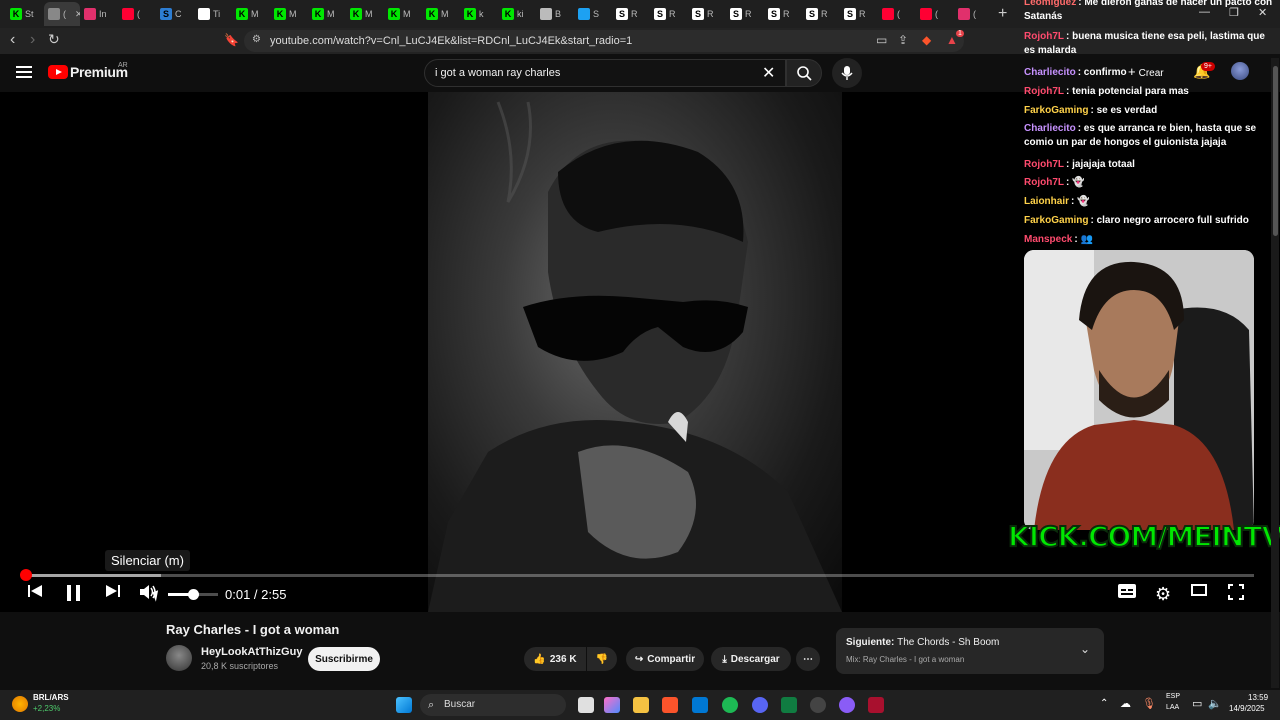 This screenshot has width=1280, height=720. Describe the element at coordinates (768, 73) in the screenshot. I see `clear-search-icon: ✕` at that location.